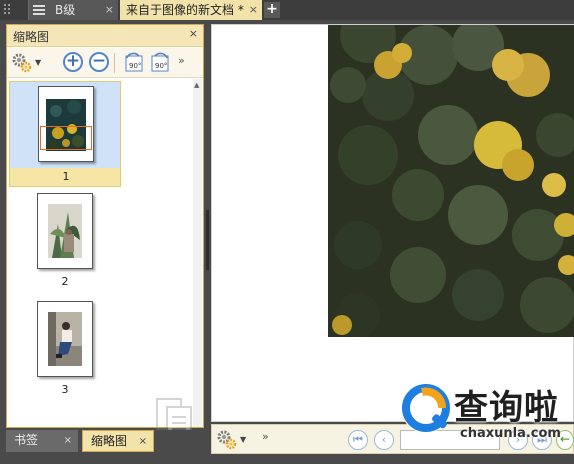 This screenshot has height=464, width=574. Describe the element at coordinates (426, 408) in the screenshot. I see `logo-q-icon` at that location.